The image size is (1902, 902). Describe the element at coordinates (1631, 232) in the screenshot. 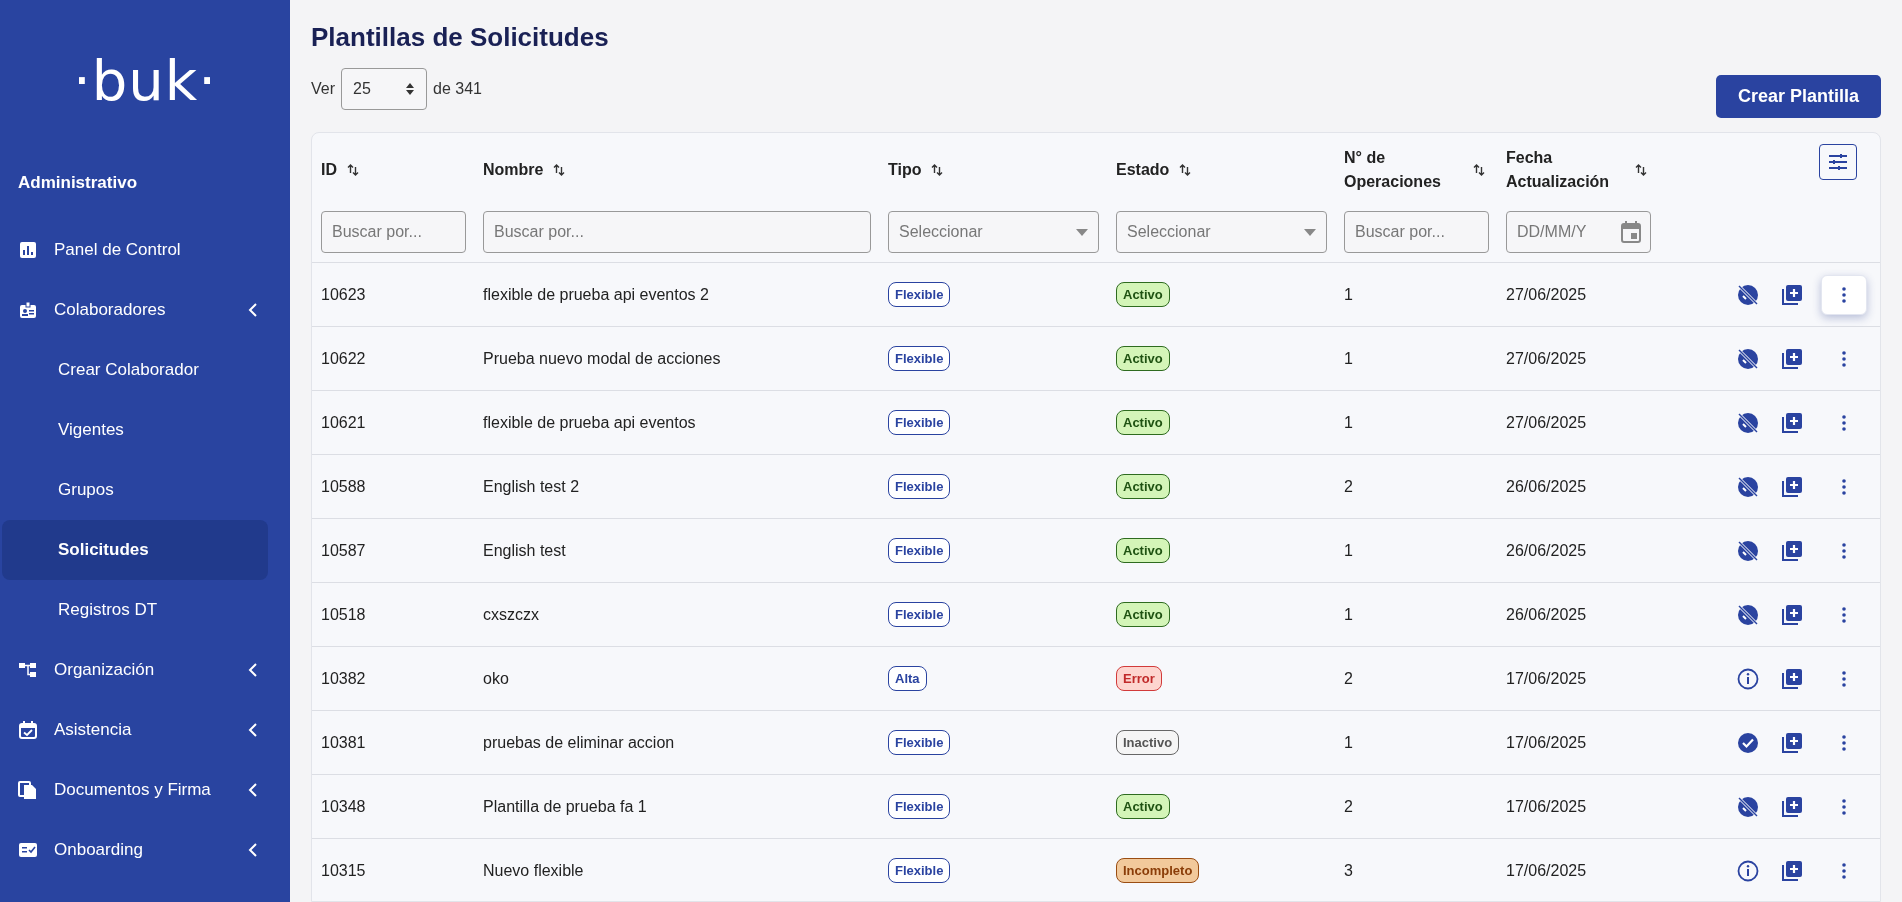

I see `calendar-icon` at that location.